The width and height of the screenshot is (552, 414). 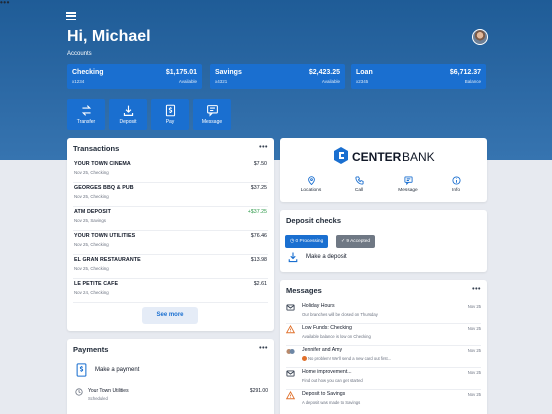 I want to click on bank-name-bold: CENTER, so click(x=377, y=157).